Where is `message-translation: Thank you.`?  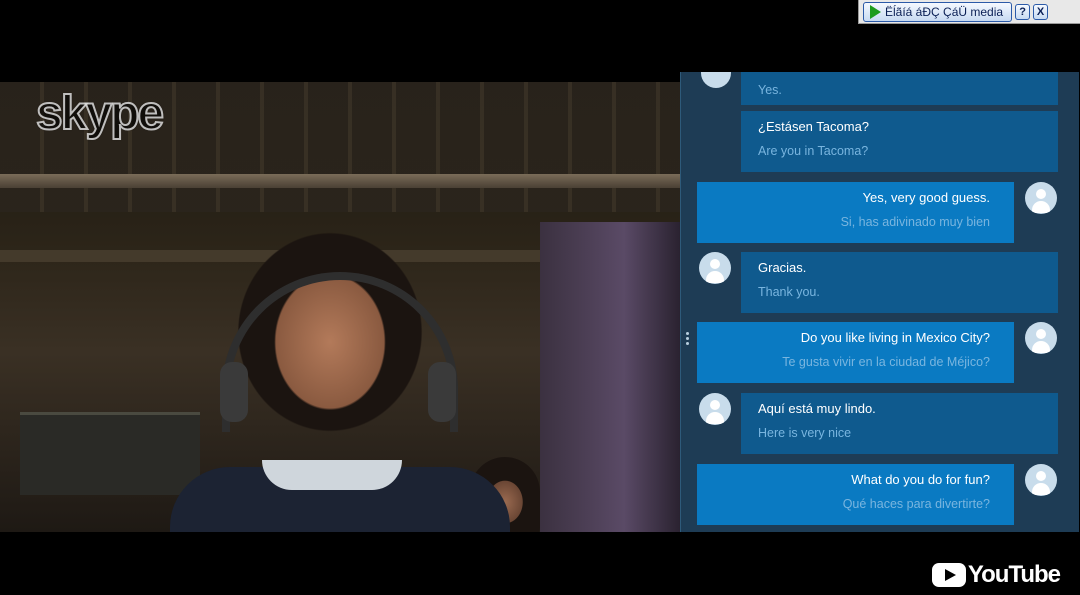 message-translation: Thank you. is located at coordinates (789, 292).